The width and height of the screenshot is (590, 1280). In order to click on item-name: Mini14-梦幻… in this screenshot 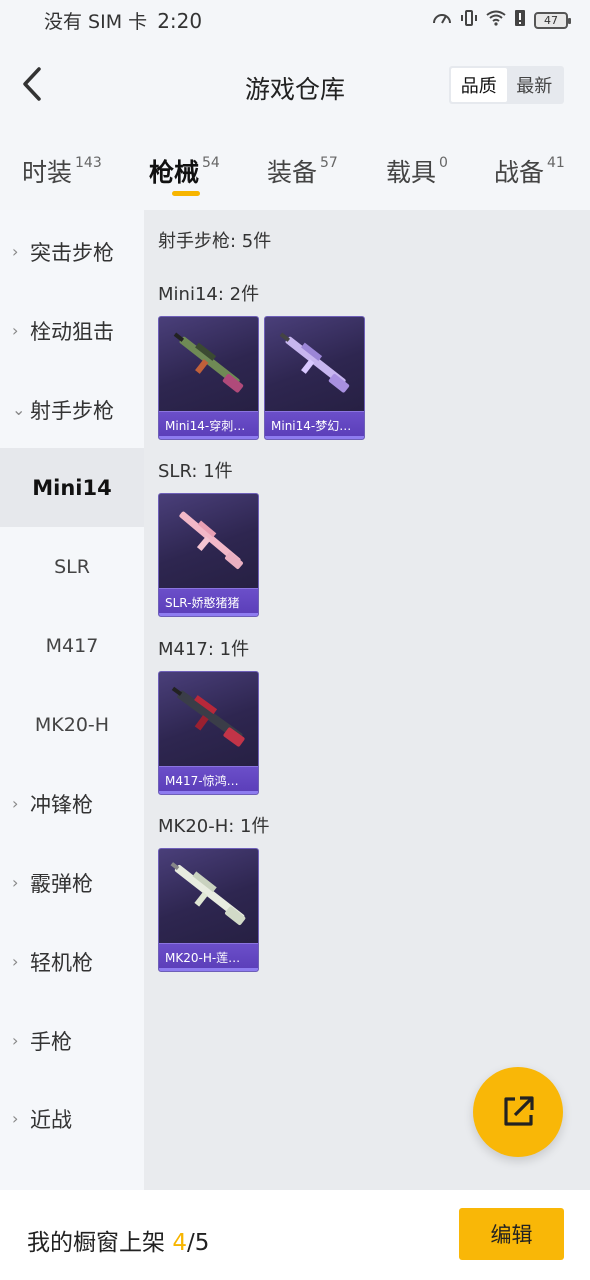, I will do `click(314, 425)`.